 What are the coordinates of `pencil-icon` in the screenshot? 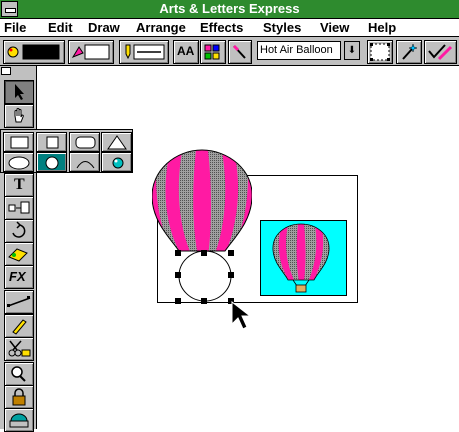 It's located at (19, 327).